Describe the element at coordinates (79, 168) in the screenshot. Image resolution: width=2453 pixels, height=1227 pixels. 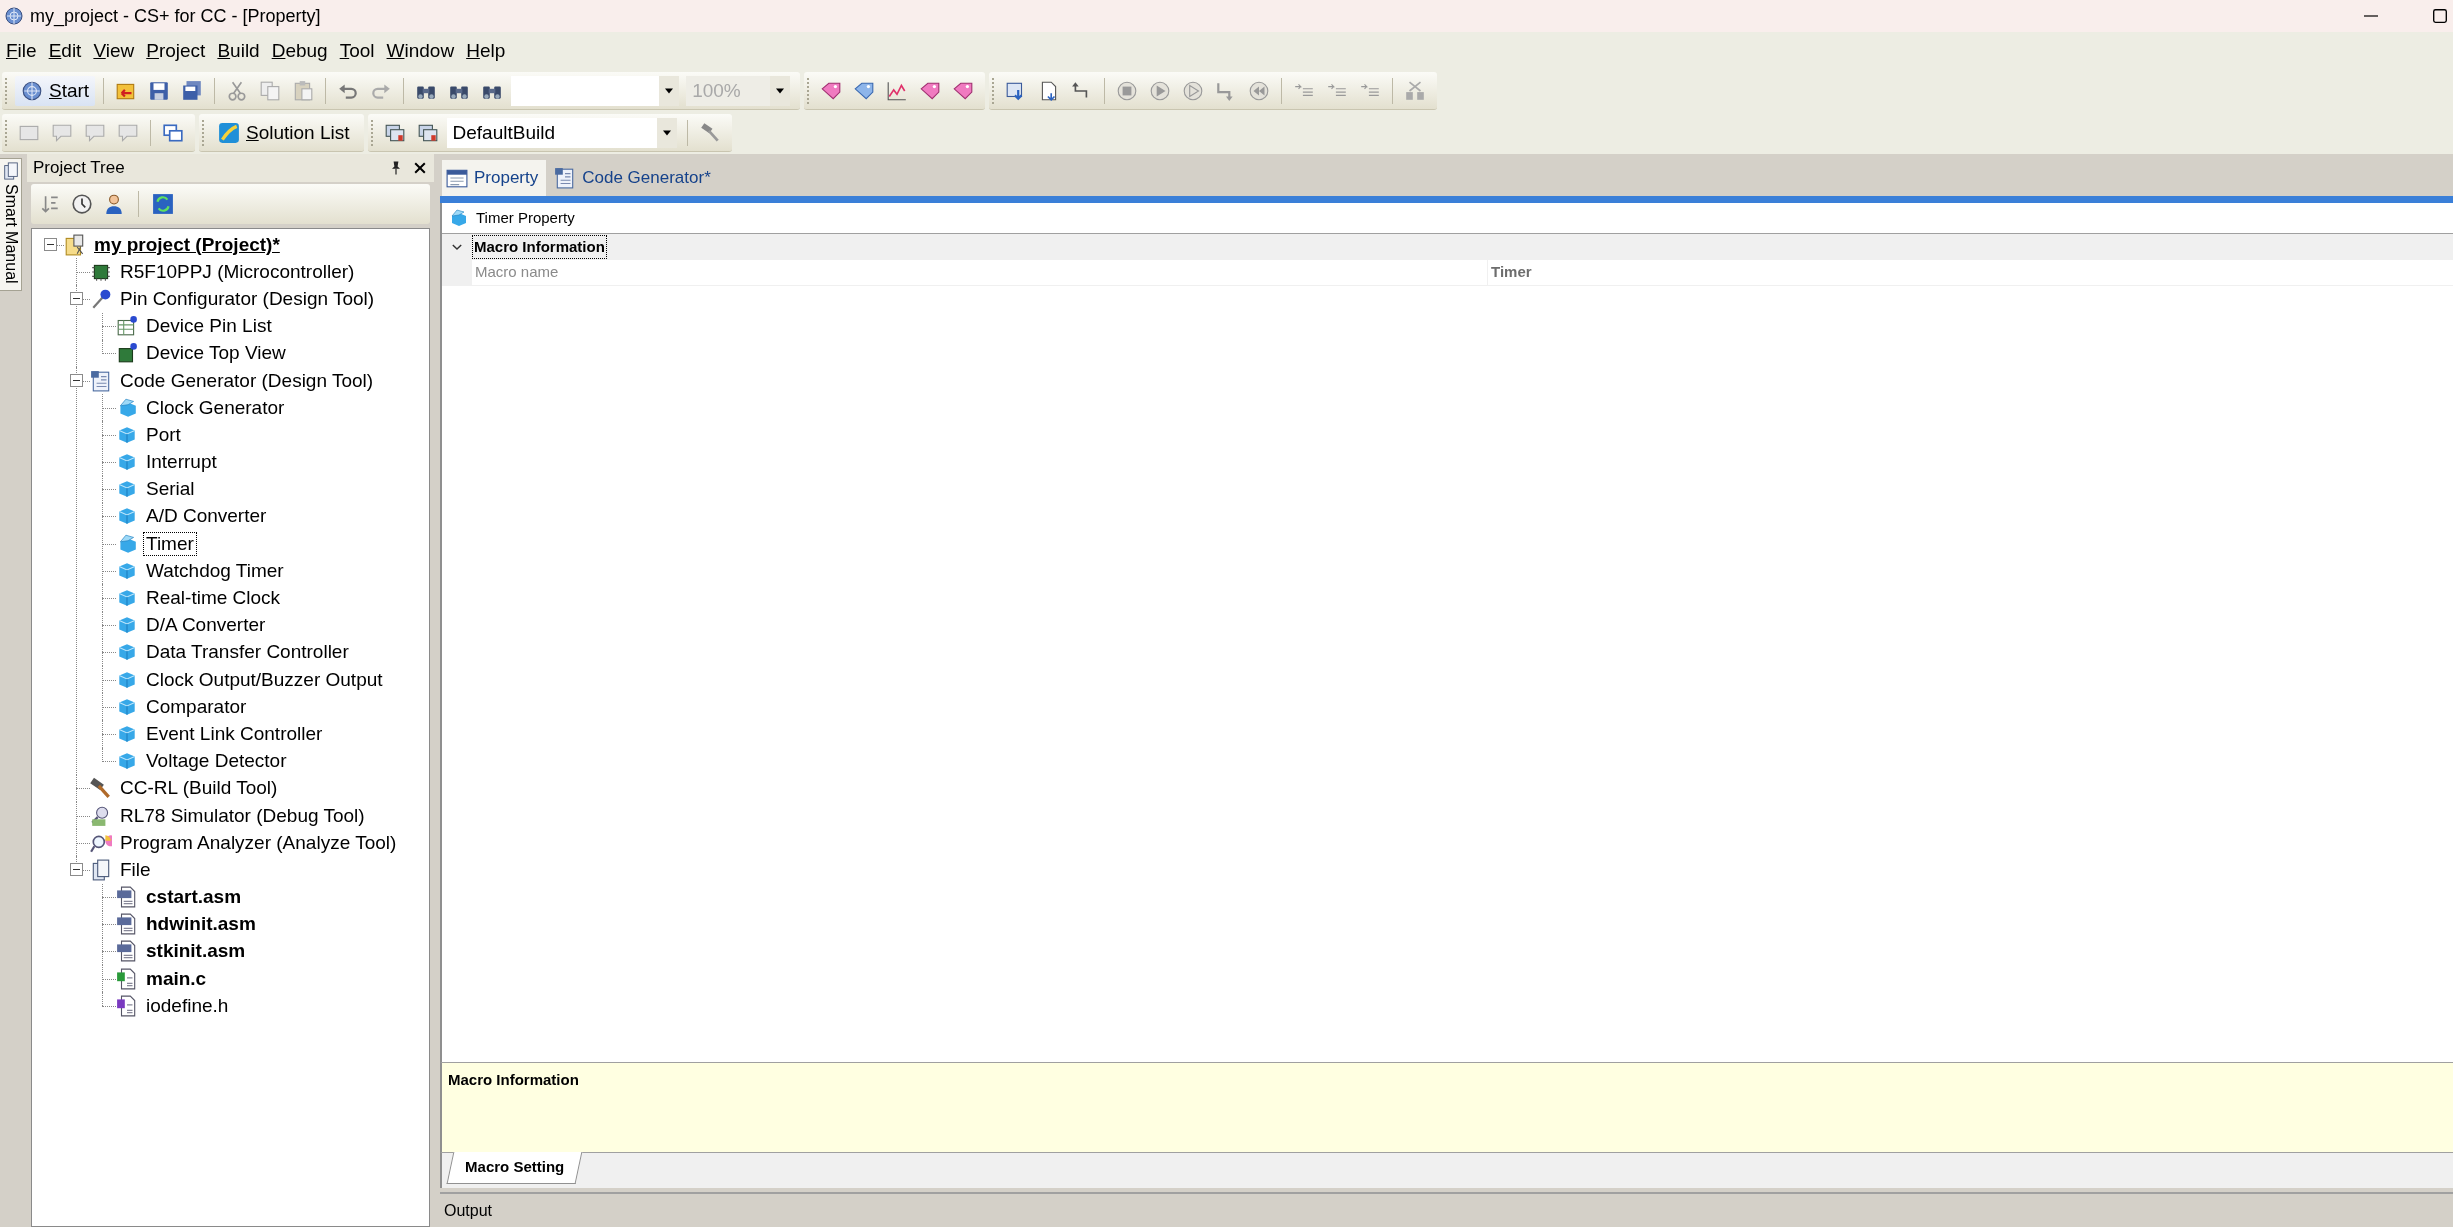
I see `panel-title: Project Tree` at that location.